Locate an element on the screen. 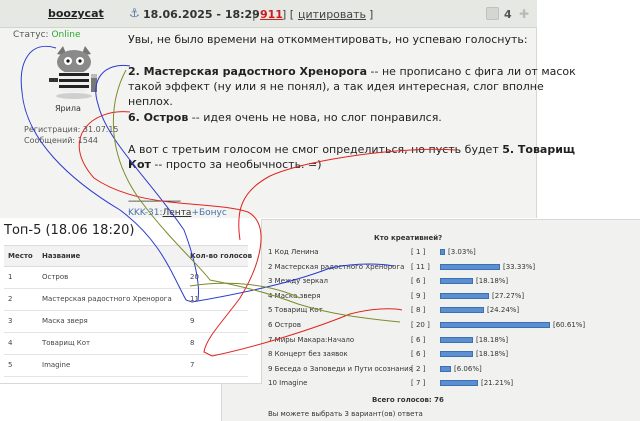 This screenshot has width=640, height=421. table-row: 5 Imagine 7 is located at coordinates (126, 366).